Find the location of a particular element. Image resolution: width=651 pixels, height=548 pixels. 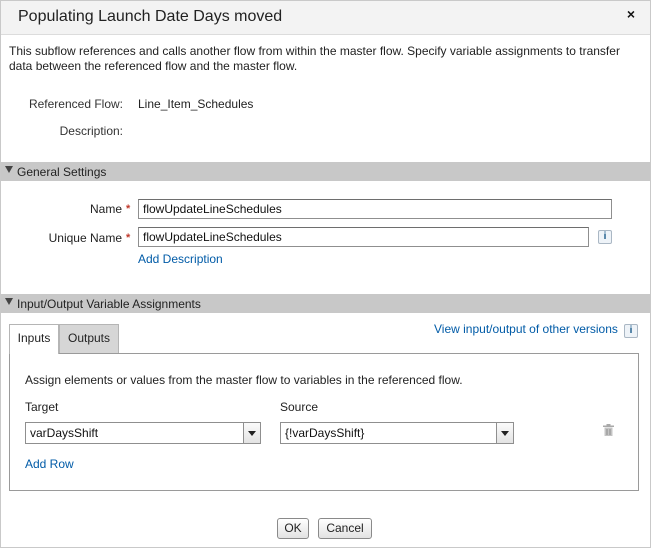

name-label: Name is located at coordinates (105, 209).